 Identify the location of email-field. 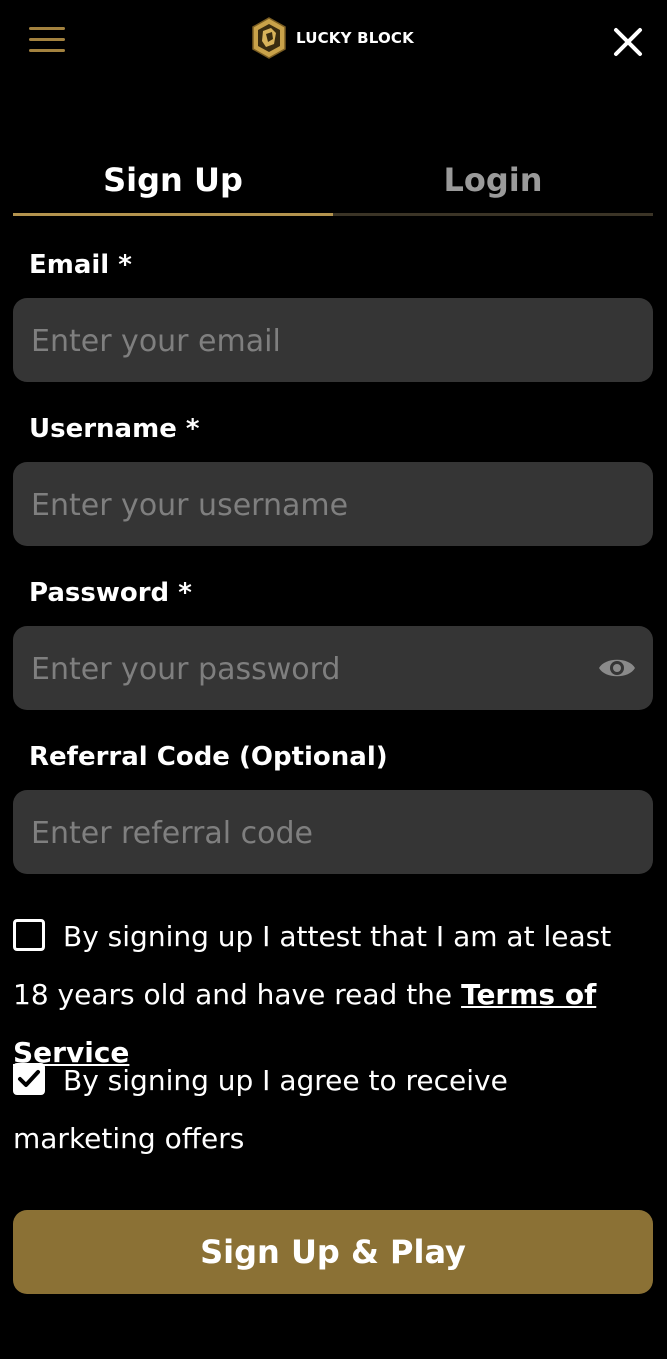
(333, 341).